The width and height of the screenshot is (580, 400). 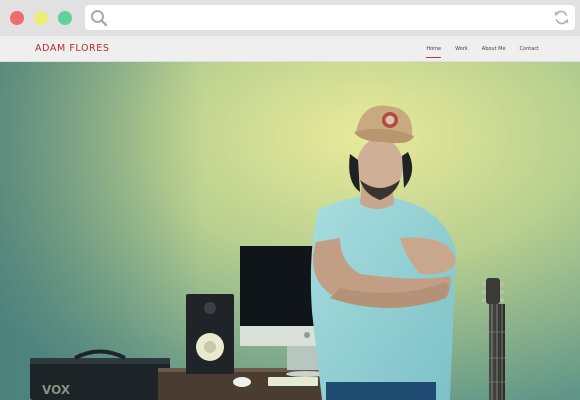 I want to click on nav-about-me: About Me, so click(x=494, y=49).